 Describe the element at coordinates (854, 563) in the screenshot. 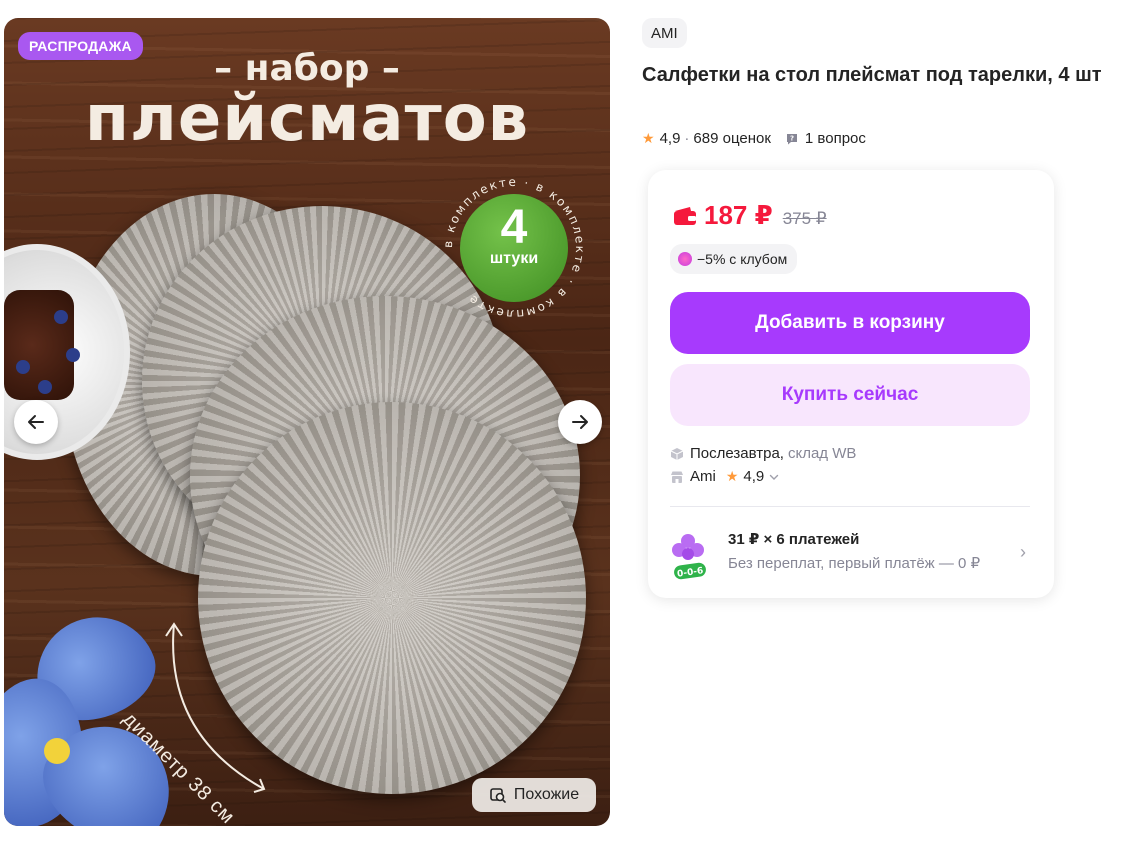

I see `installment-subtitle: Без переплат, первый платёж — 0 ₽` at that location.